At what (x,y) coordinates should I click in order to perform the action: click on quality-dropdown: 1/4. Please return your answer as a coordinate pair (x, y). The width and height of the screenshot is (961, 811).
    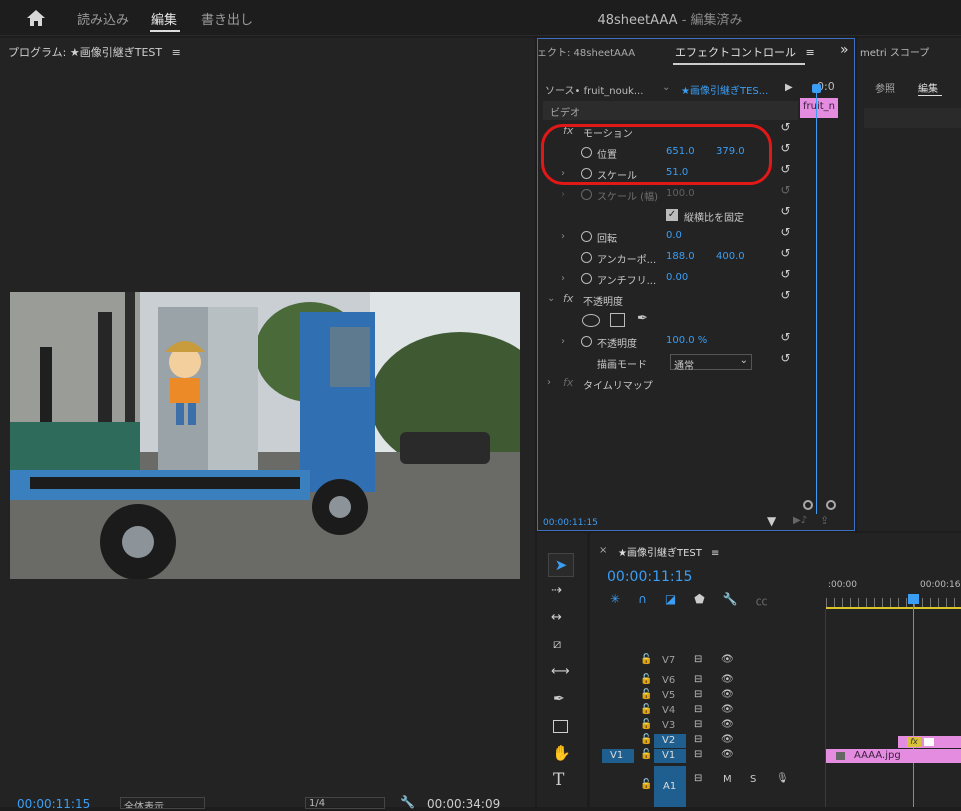
    Looking at the image, I should click on (345, 803).